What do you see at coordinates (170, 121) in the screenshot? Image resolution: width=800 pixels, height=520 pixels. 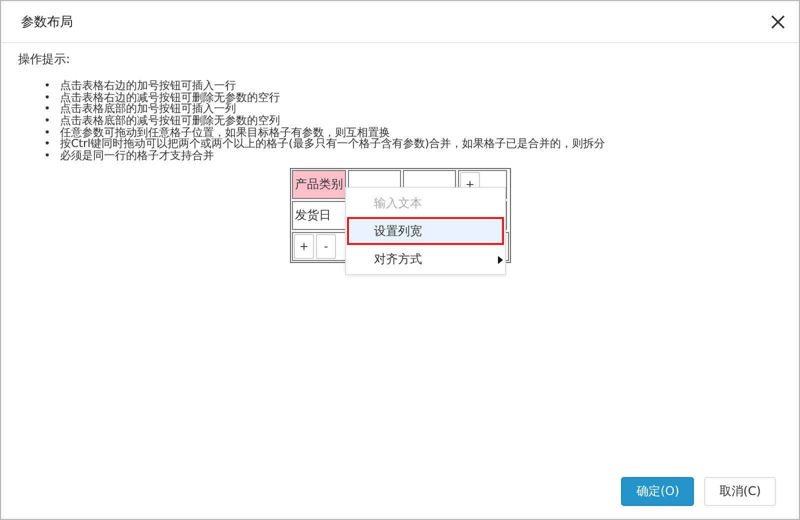 I see `hint-item: 点击表格底部的减号按钮可删除无参数的空列` at bounding box center [170, 121].